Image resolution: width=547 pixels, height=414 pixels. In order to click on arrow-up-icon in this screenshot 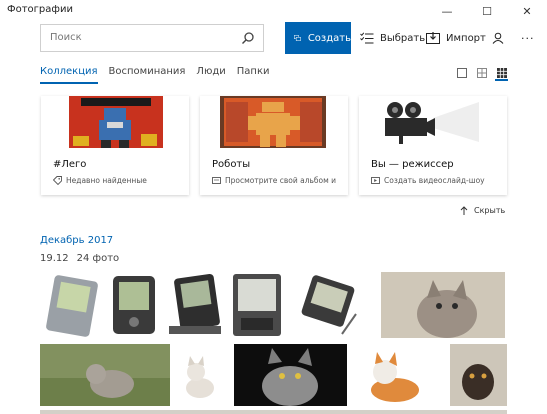, I will do `click(464, 210)`.